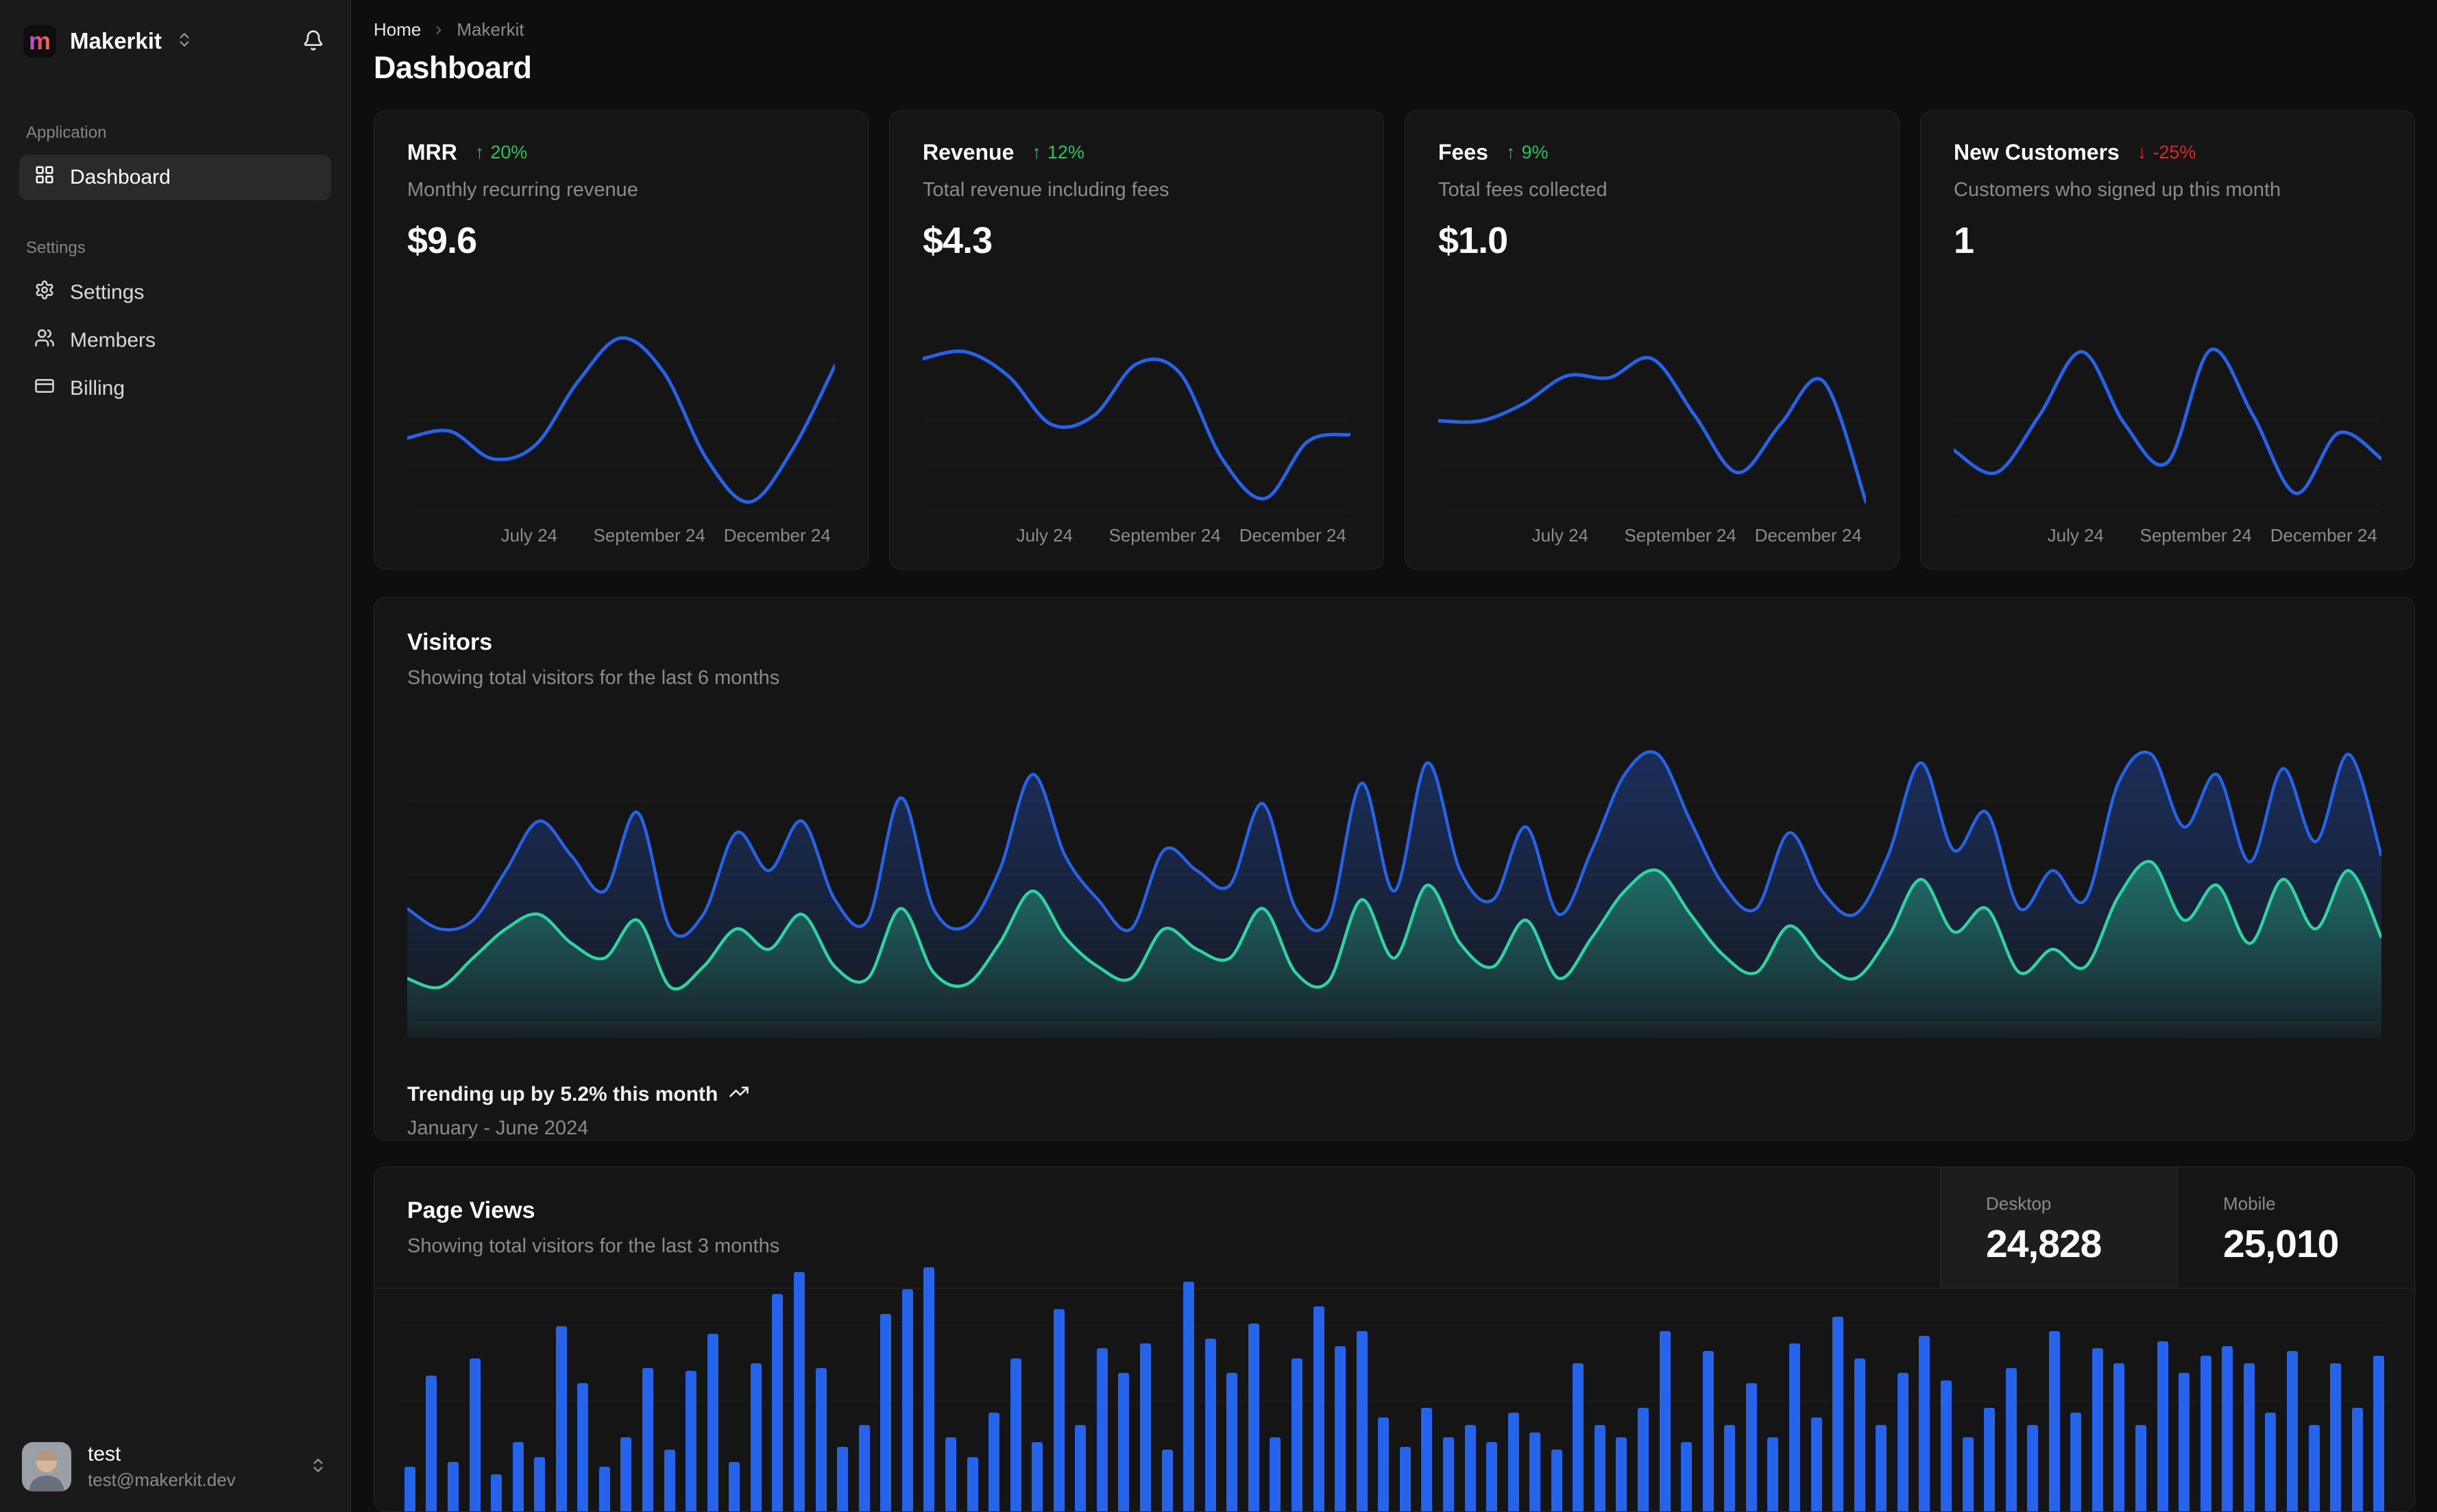 The width and height of the screenshot is (2437, 1512). Describe the element at coordinates (46, 1467) in the screenshot. I see `user-avatar` at that location.